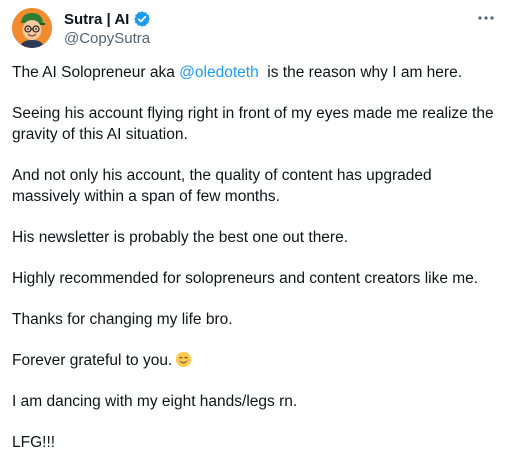  I want to click on tweet-text-segment: Forever grateful to you., so click(92, 360).